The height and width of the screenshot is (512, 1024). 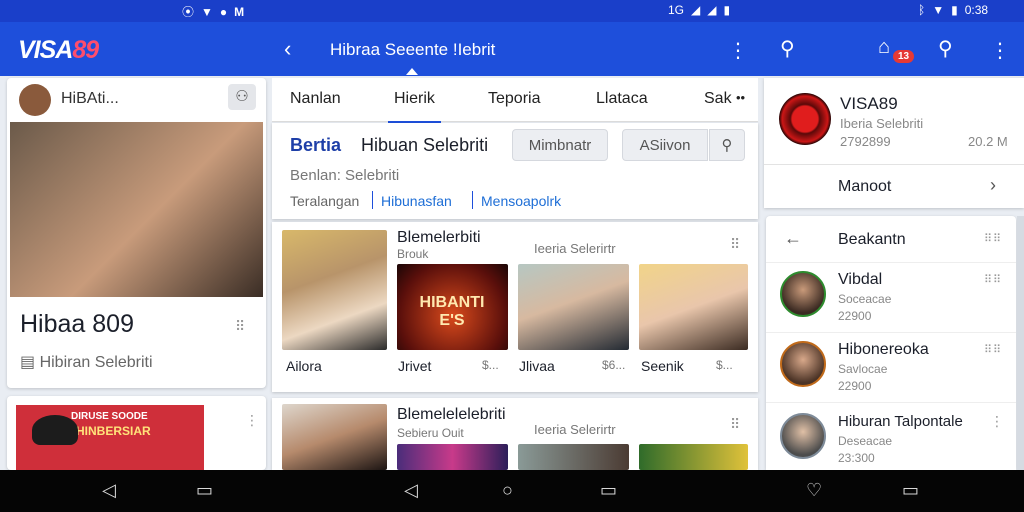 I want to click on home-icon: ○, so click(x=507, y=490).